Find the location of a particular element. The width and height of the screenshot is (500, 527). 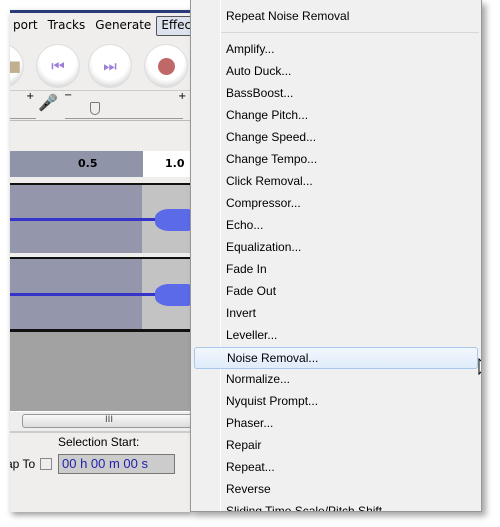

stop-icon: ■ is located at coordinates (16, 66).